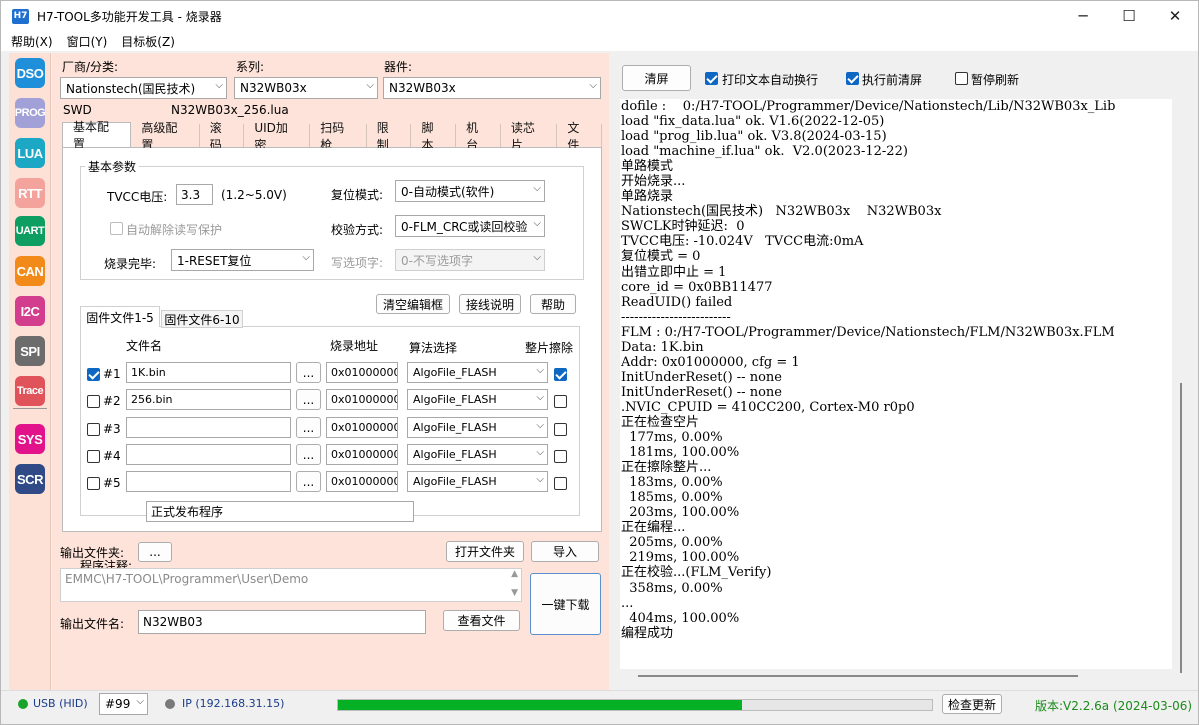 This screenshot has width=1199, height=725. What do you see at coordinates (338, 136) in the screenshot?
I see `tab-4: 扫码枪` at bounding box center [338, 136].